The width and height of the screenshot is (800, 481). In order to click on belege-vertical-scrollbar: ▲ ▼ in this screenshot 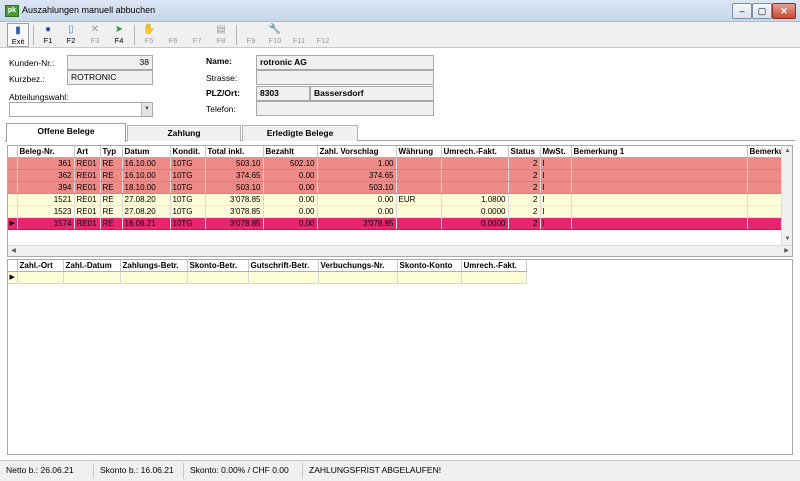, I will do `click(786, 195)`.